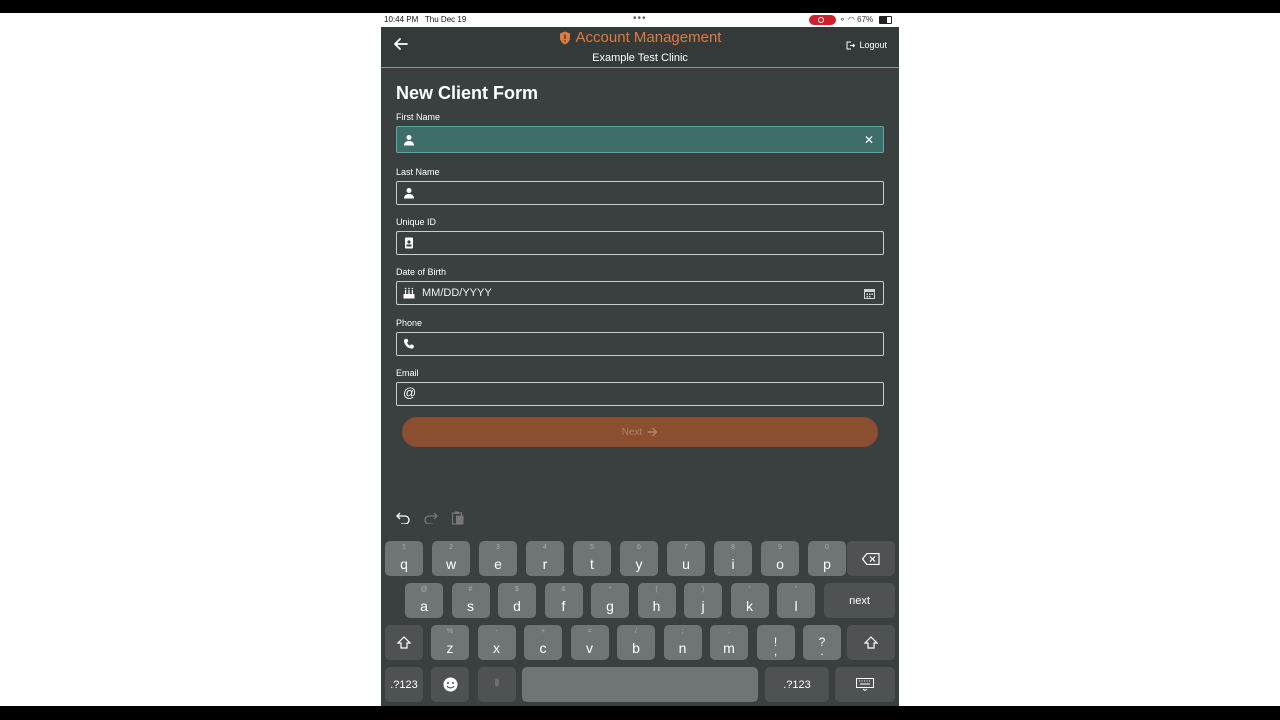 Image resolution: width=1280 pixels, height=720 pixels. Describe the element at coordinates (637, 394) in the screenshot. I see `email-input` at that location.